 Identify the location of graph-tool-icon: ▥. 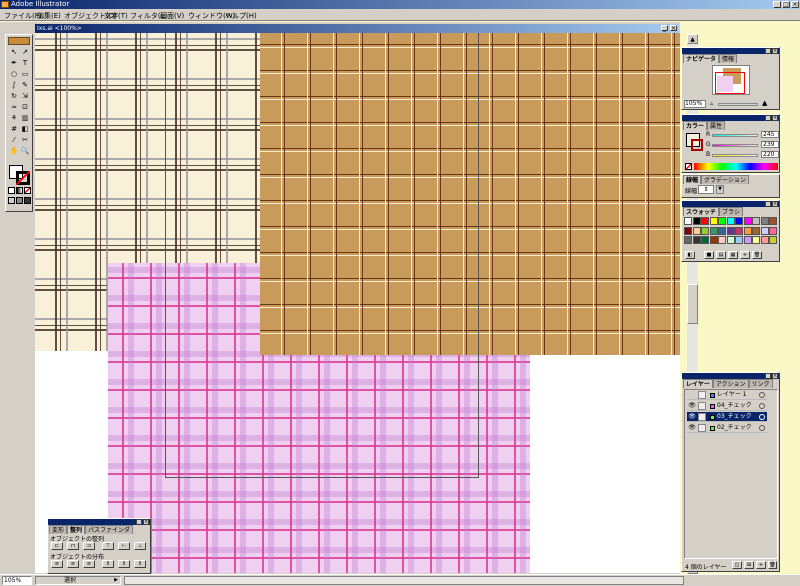
(25, 118).